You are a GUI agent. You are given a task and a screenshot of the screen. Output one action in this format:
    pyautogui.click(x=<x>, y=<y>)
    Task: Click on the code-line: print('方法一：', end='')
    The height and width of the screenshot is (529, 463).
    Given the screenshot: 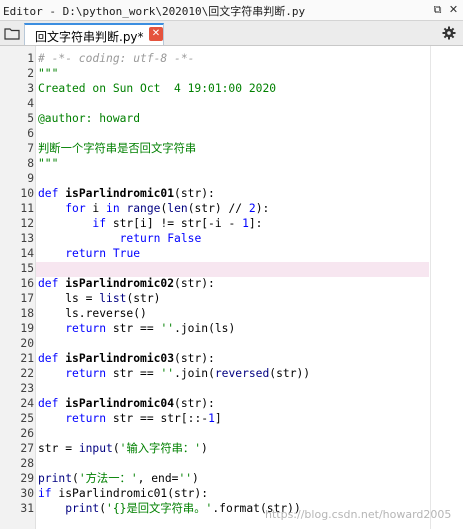 What is the action you would take?
    pyautogui.click(x=118, y=478)
    